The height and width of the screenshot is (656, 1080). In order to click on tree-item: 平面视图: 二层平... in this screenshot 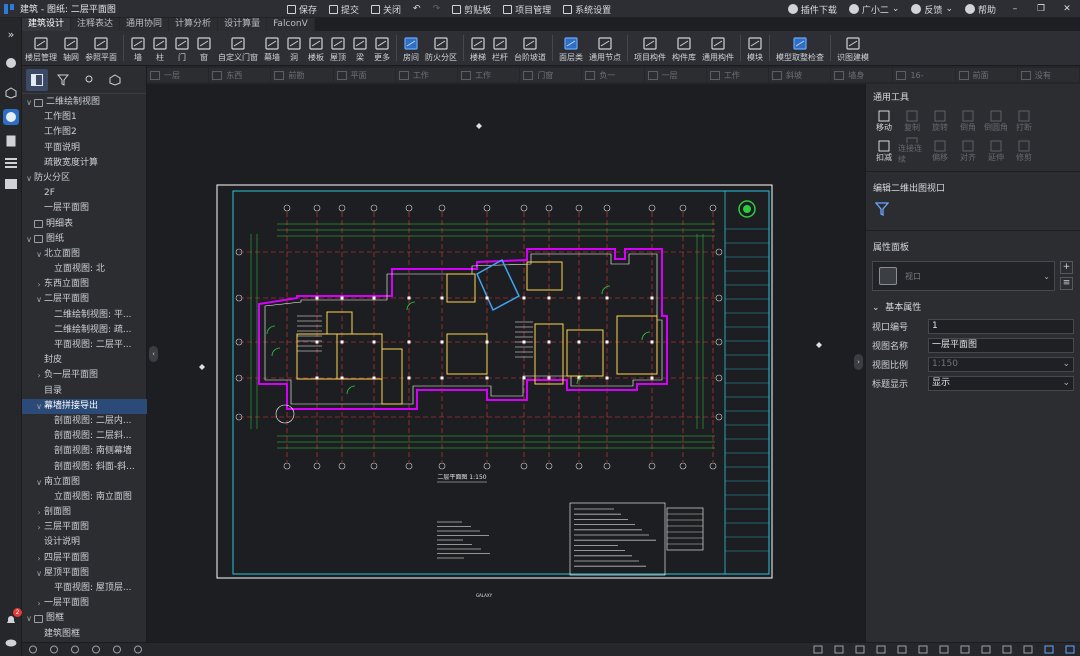, I will do `click(84, 345)`.